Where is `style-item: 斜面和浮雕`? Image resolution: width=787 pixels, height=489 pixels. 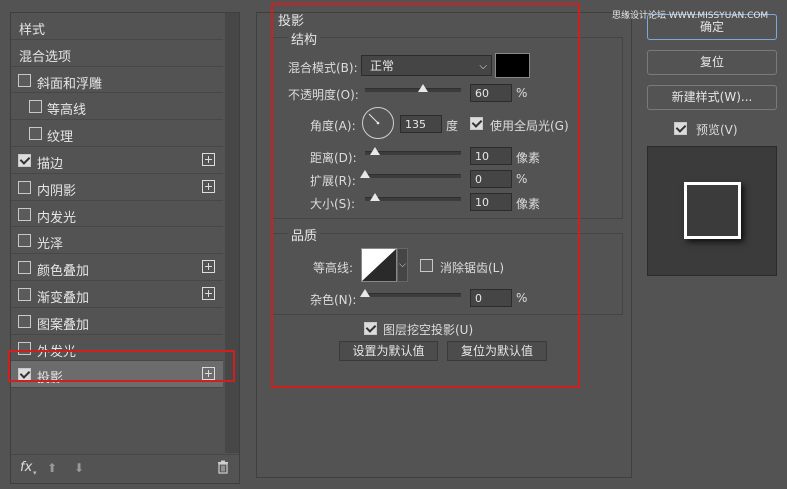
style-item: 斜面和浮雕 is located at coordinates (117, 80).